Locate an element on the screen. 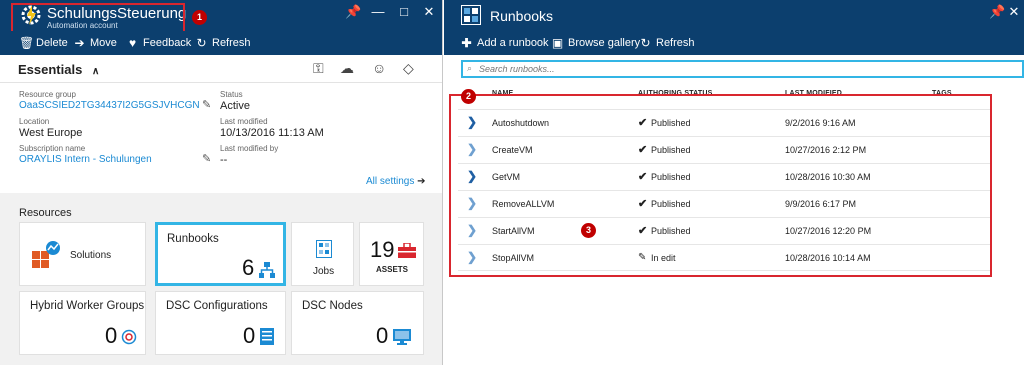 This screenshot has height=365, width=1024. chevron-up-icon: ∧ is located at coordinates (95, 71).